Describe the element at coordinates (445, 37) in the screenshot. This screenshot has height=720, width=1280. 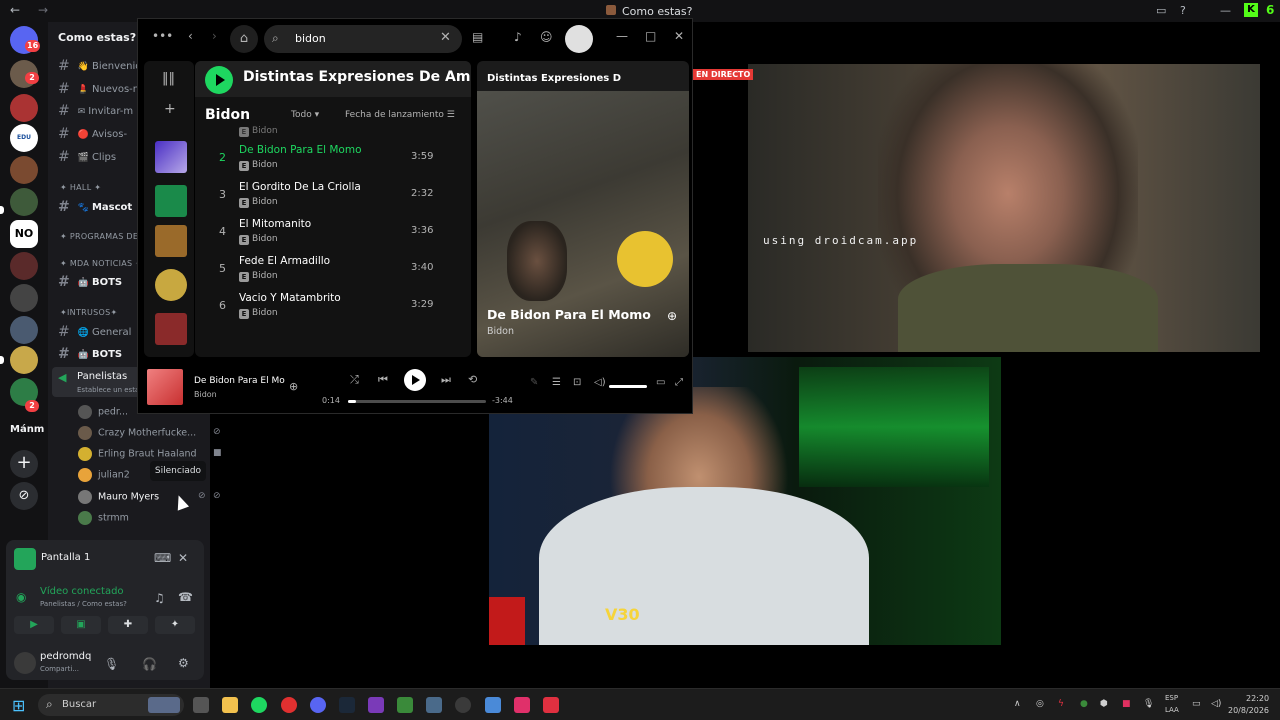
I see `clear-icon: ✕` at that location.